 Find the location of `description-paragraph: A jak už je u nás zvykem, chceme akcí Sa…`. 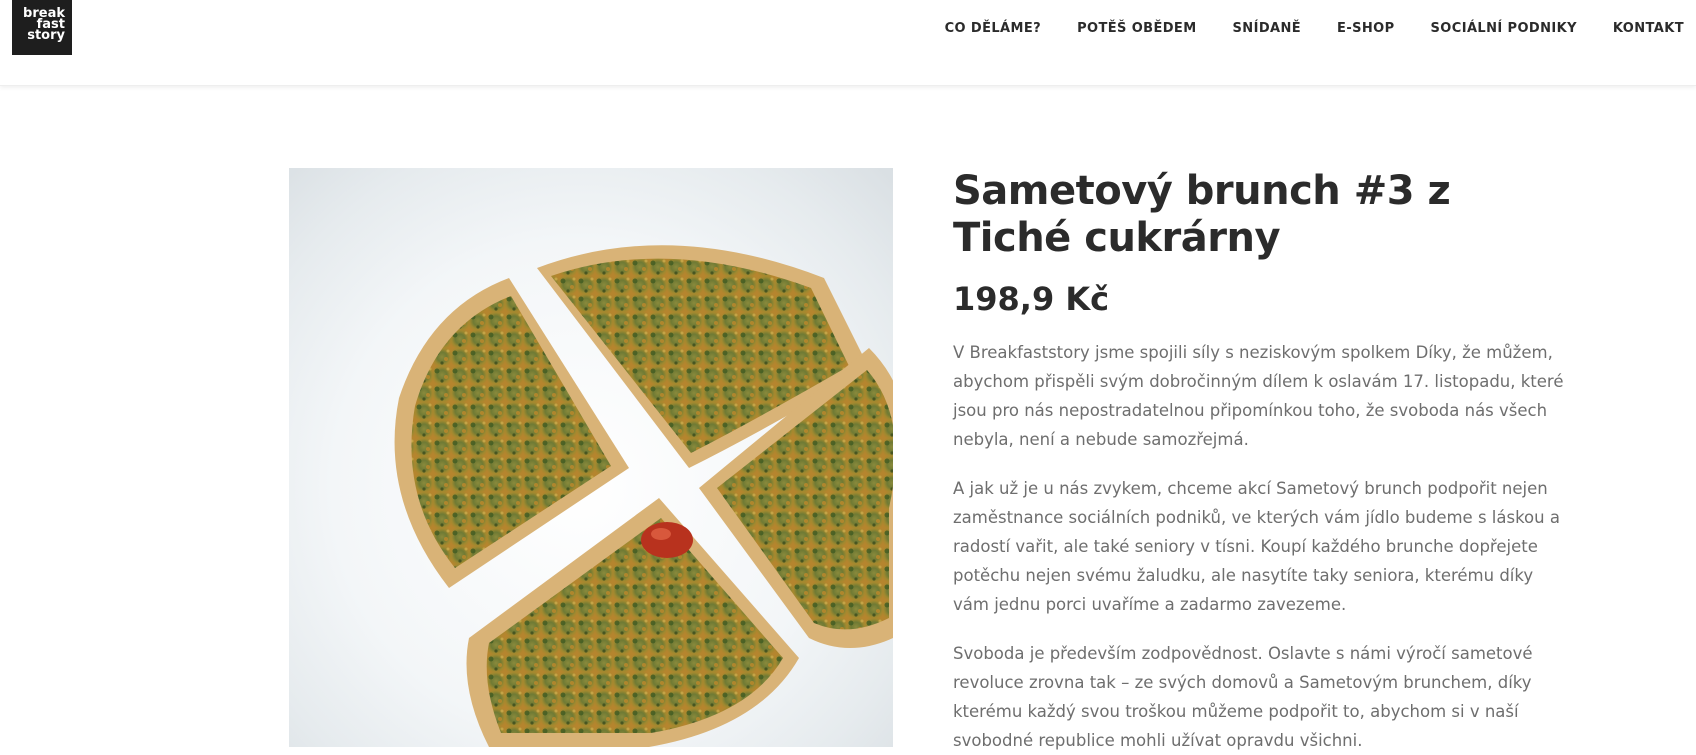

description-paragraph: A jak už je u nás zvykem, chceme akcí Sa… is located at coordinates (1256, 546).